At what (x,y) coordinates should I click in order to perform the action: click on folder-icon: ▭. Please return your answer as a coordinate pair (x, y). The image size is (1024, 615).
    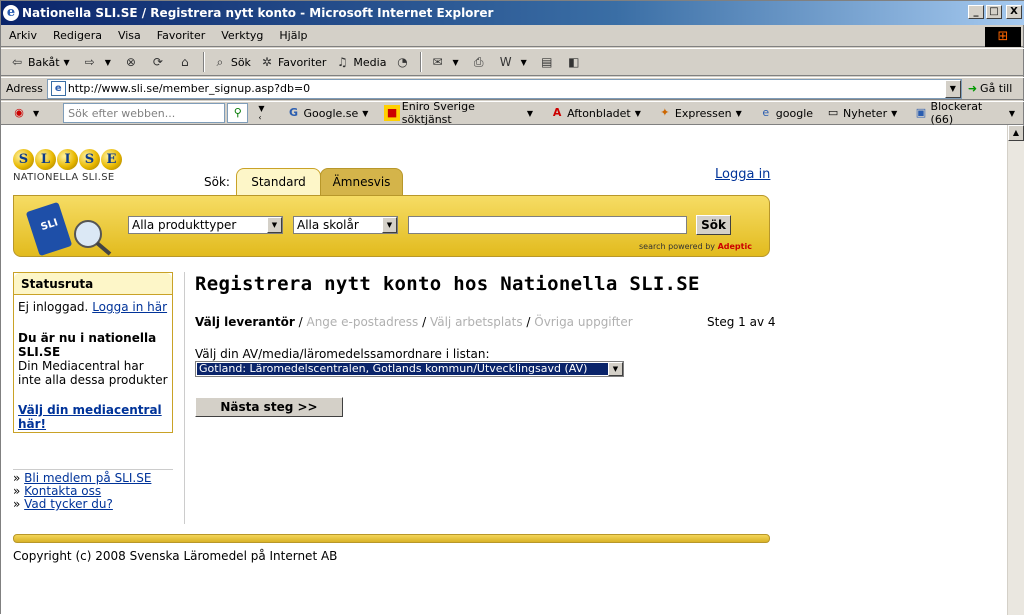
    Looking at the image, I should click on (833, 112).